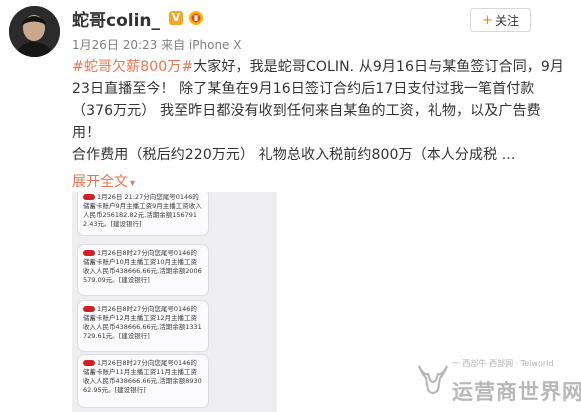 This screenshot has width=581, height=412. I want to click on user-name-row: 蛇哥colin_ V, so click(138, 18).